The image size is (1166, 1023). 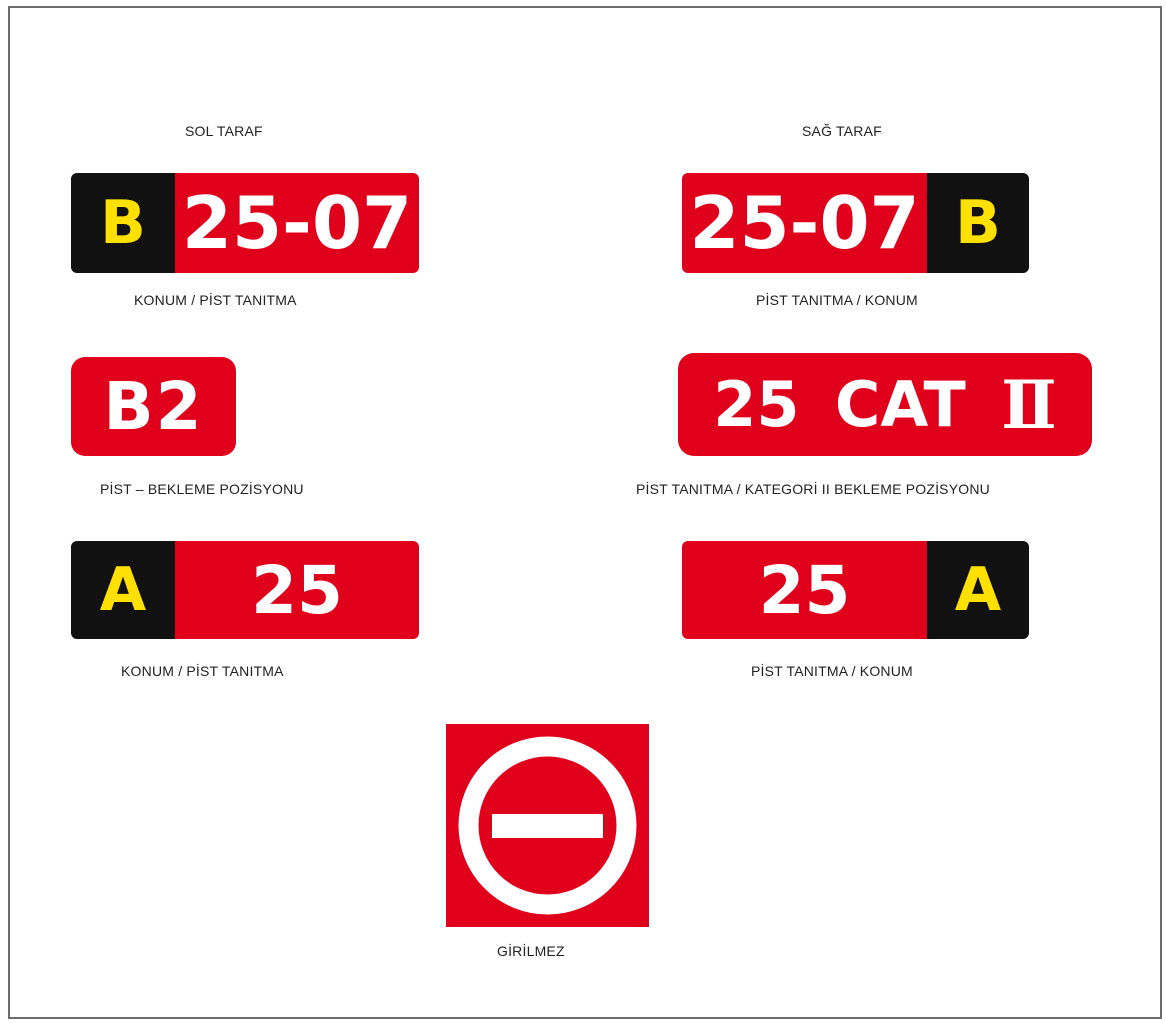 I want to click on category-numeral: Ⅱ, so click(x=1029, y=404).